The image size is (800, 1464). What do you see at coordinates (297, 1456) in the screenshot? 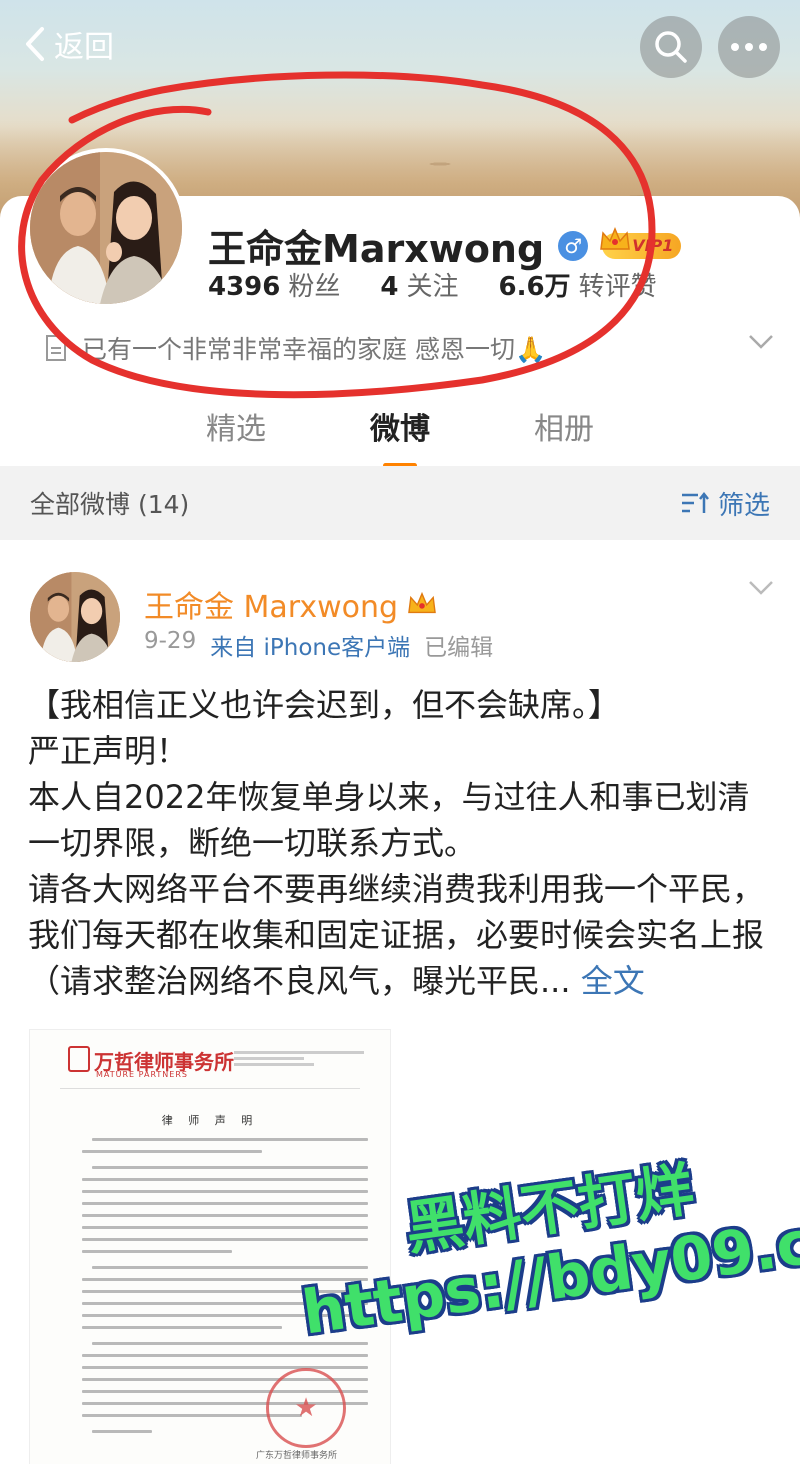
I see `doc-signature: 广东万哲律师事务所` at bounding box center [297, 1456].